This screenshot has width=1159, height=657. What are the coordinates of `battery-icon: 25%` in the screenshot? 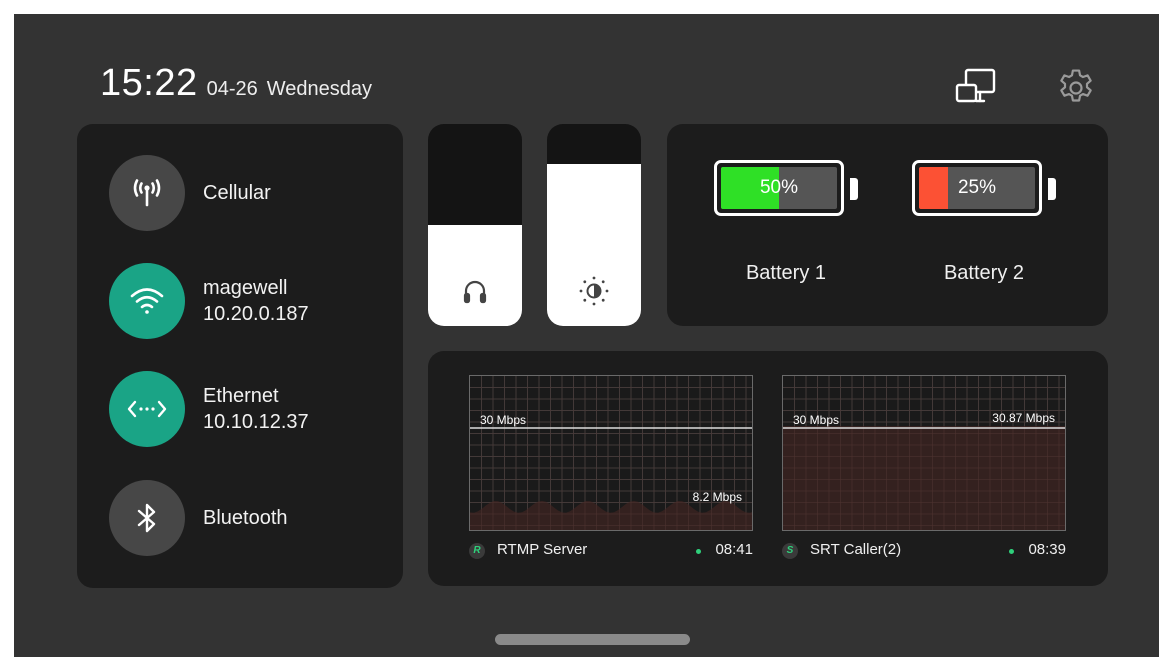 It's located at (977, 188).